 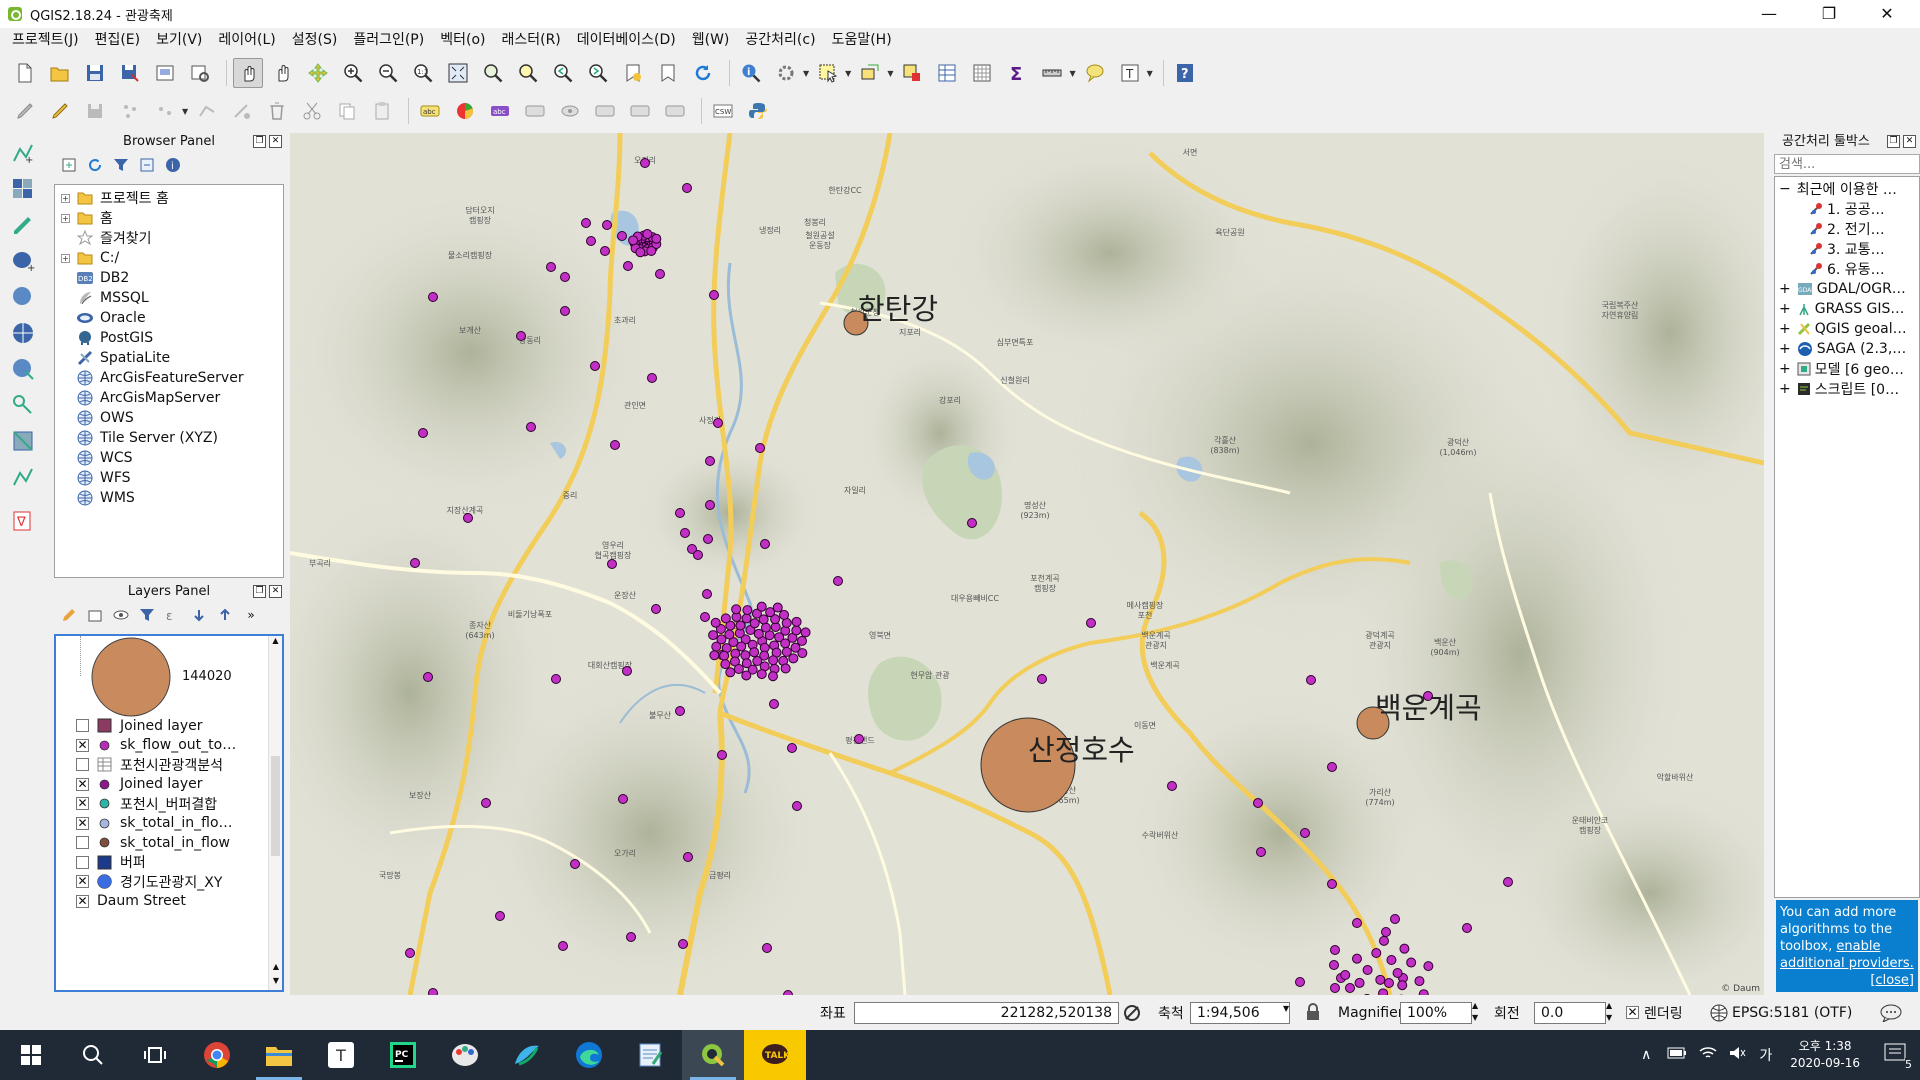 I want to click on layer-item: ✕ 경기도관광지_XY, so click(x=162, y=882).